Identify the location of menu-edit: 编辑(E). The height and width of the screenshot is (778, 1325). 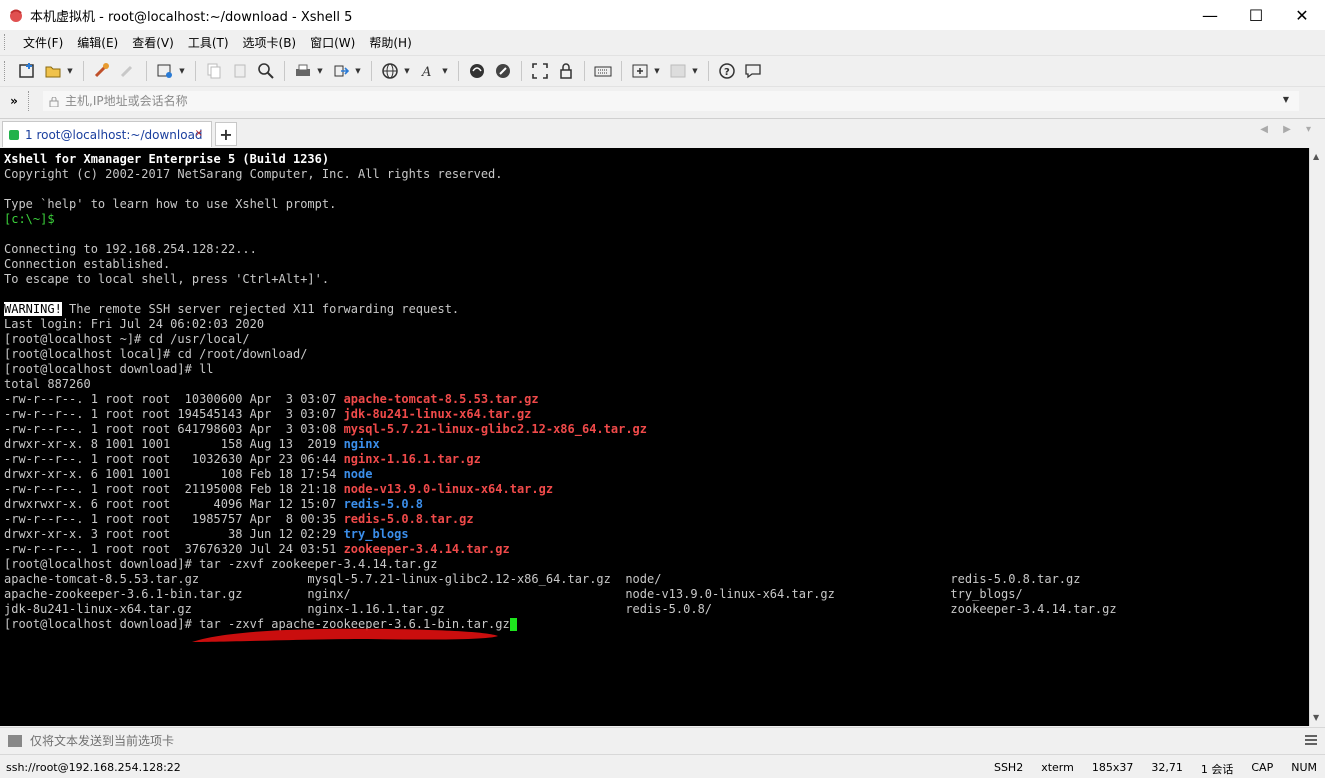
(97, 42).